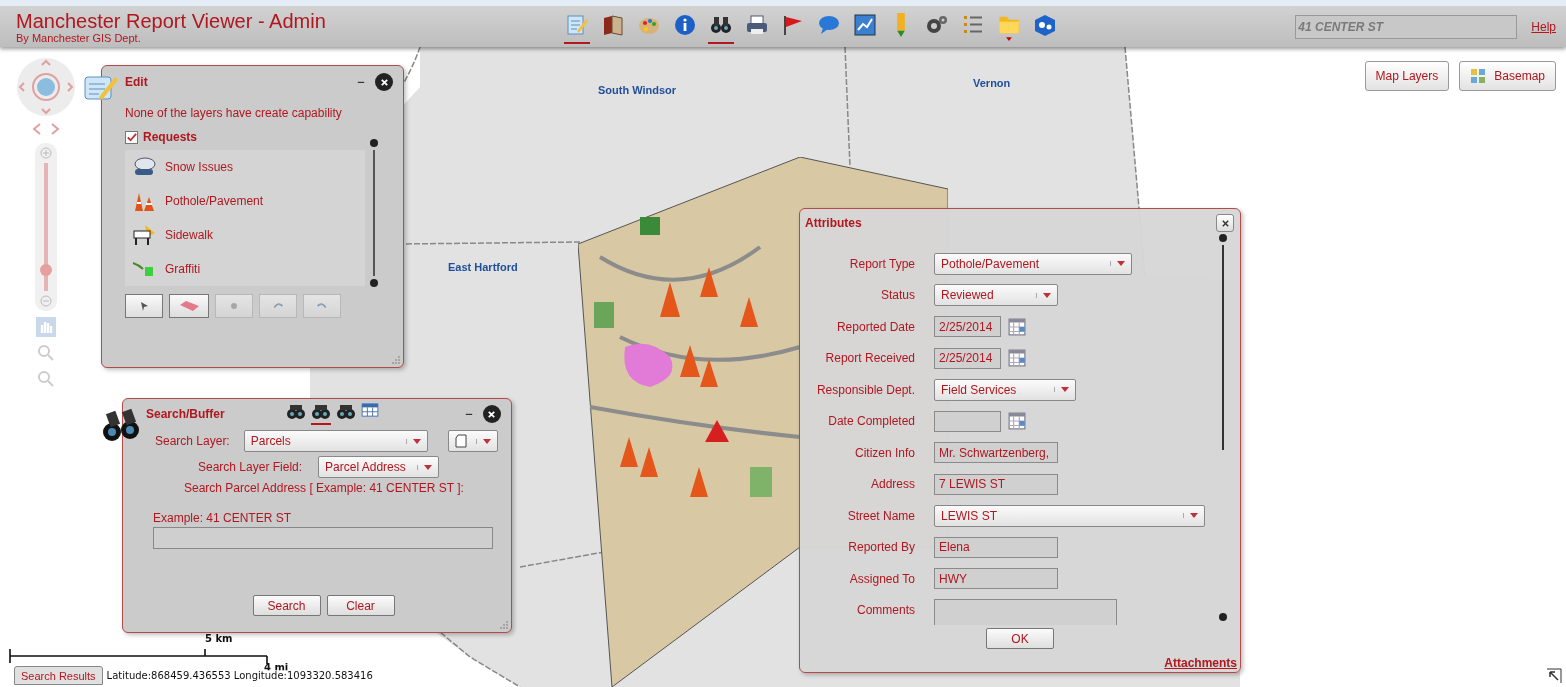  I want to click on search-results-button: Search Results, so click(58, 675).